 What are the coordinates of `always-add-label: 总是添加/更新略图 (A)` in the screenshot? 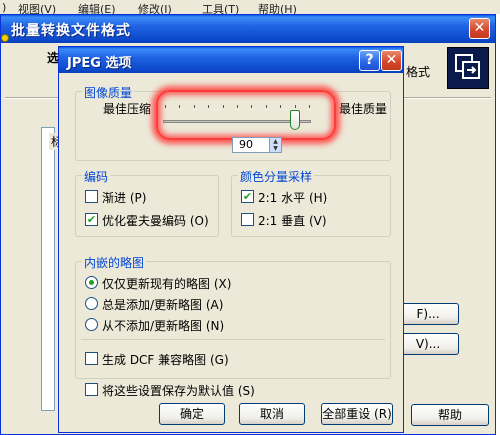 It's located at (162, 304).